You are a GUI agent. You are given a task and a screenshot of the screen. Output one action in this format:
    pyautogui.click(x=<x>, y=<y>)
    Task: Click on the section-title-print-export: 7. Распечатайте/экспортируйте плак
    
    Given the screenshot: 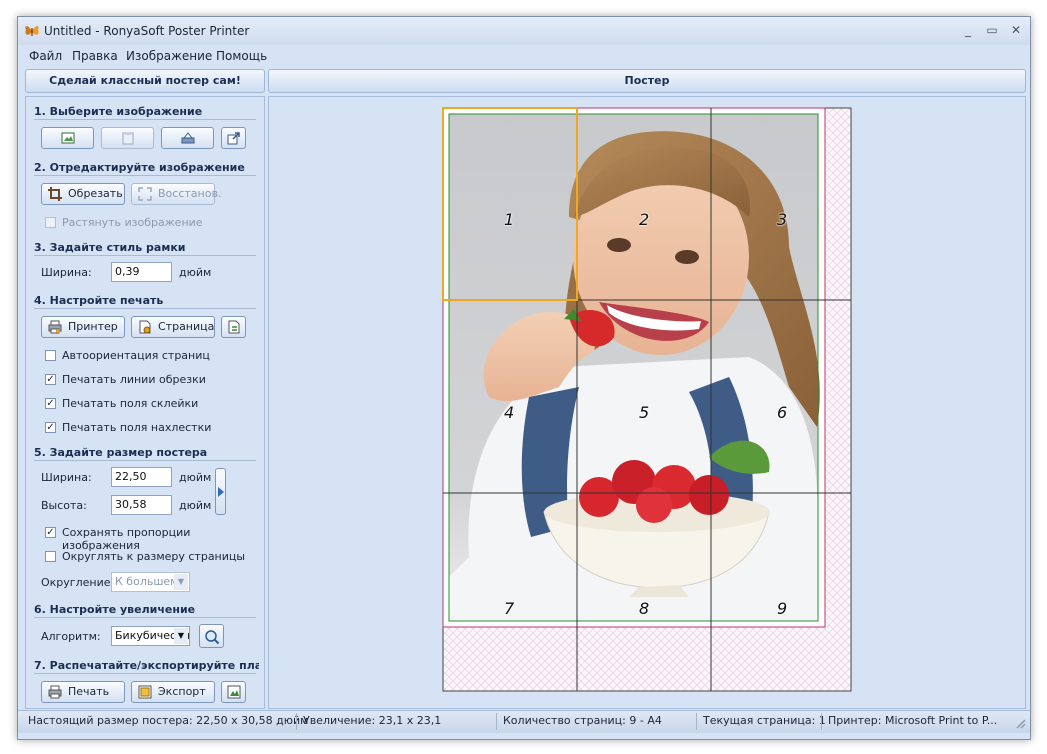 What is the action you would take?
    pyautogui.click(x=146, y=665)
    